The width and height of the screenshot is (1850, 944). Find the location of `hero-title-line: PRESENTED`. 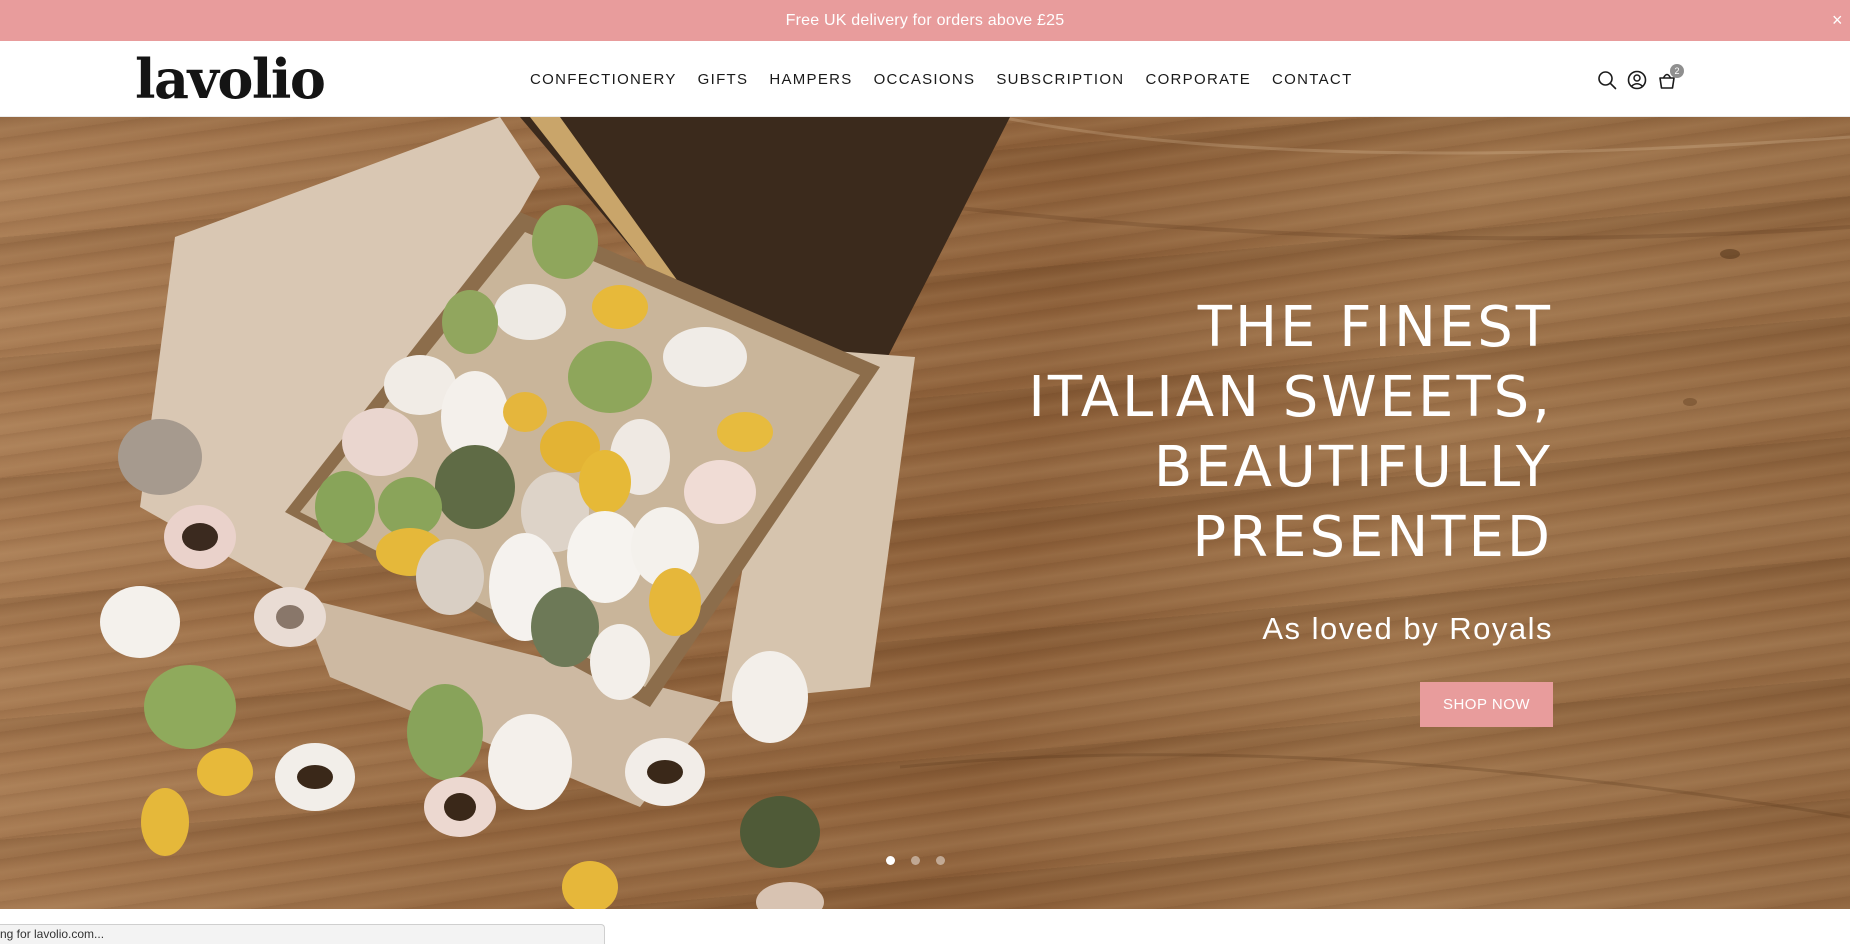

hero-title-line: PRESENTED is located at coordinates (1372, 537).